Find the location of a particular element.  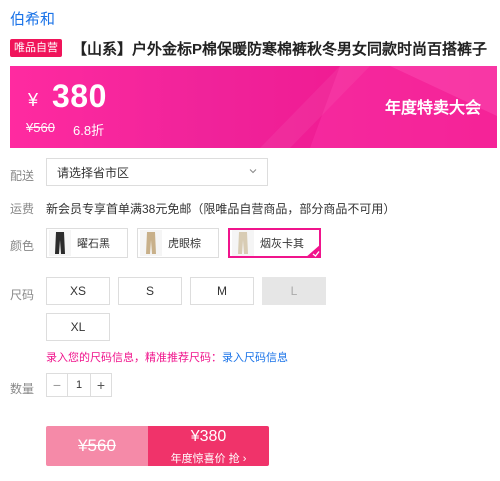

quantity-minus-button: − is located at coordinates (57, 385).